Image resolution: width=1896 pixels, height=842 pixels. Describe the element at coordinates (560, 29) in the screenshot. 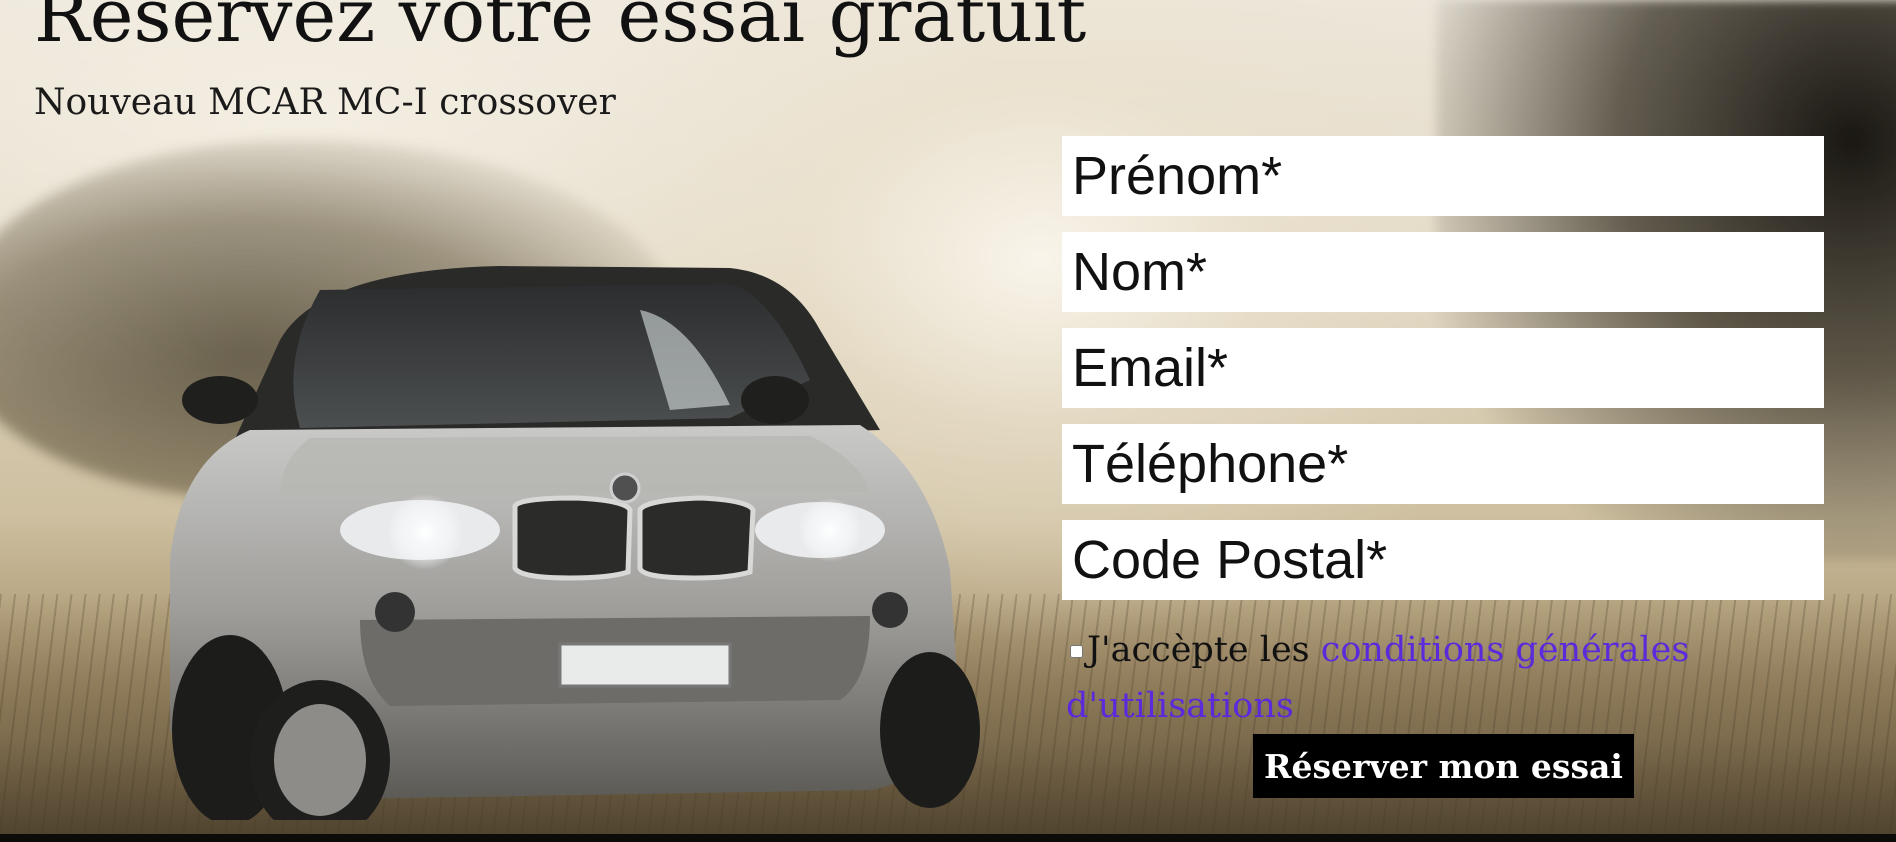

I see `page-title: Réservez votre essai gratuit` at that location.